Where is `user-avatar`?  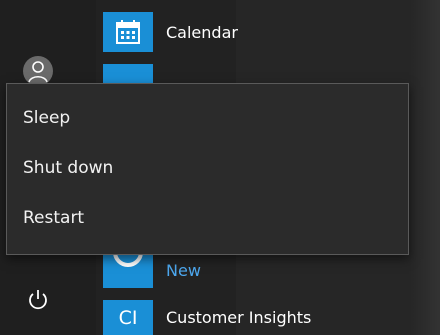 user-avatar is located at coordinates (38, 71).